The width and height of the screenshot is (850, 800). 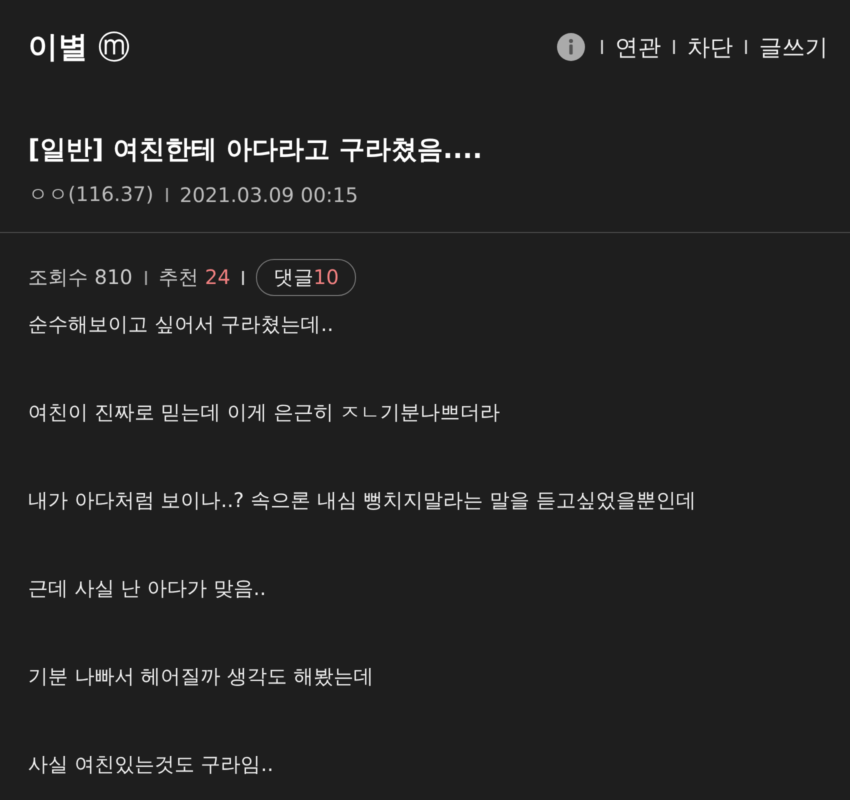 I want to click on view-count: 조회수 810, so click(x=80, y=277).